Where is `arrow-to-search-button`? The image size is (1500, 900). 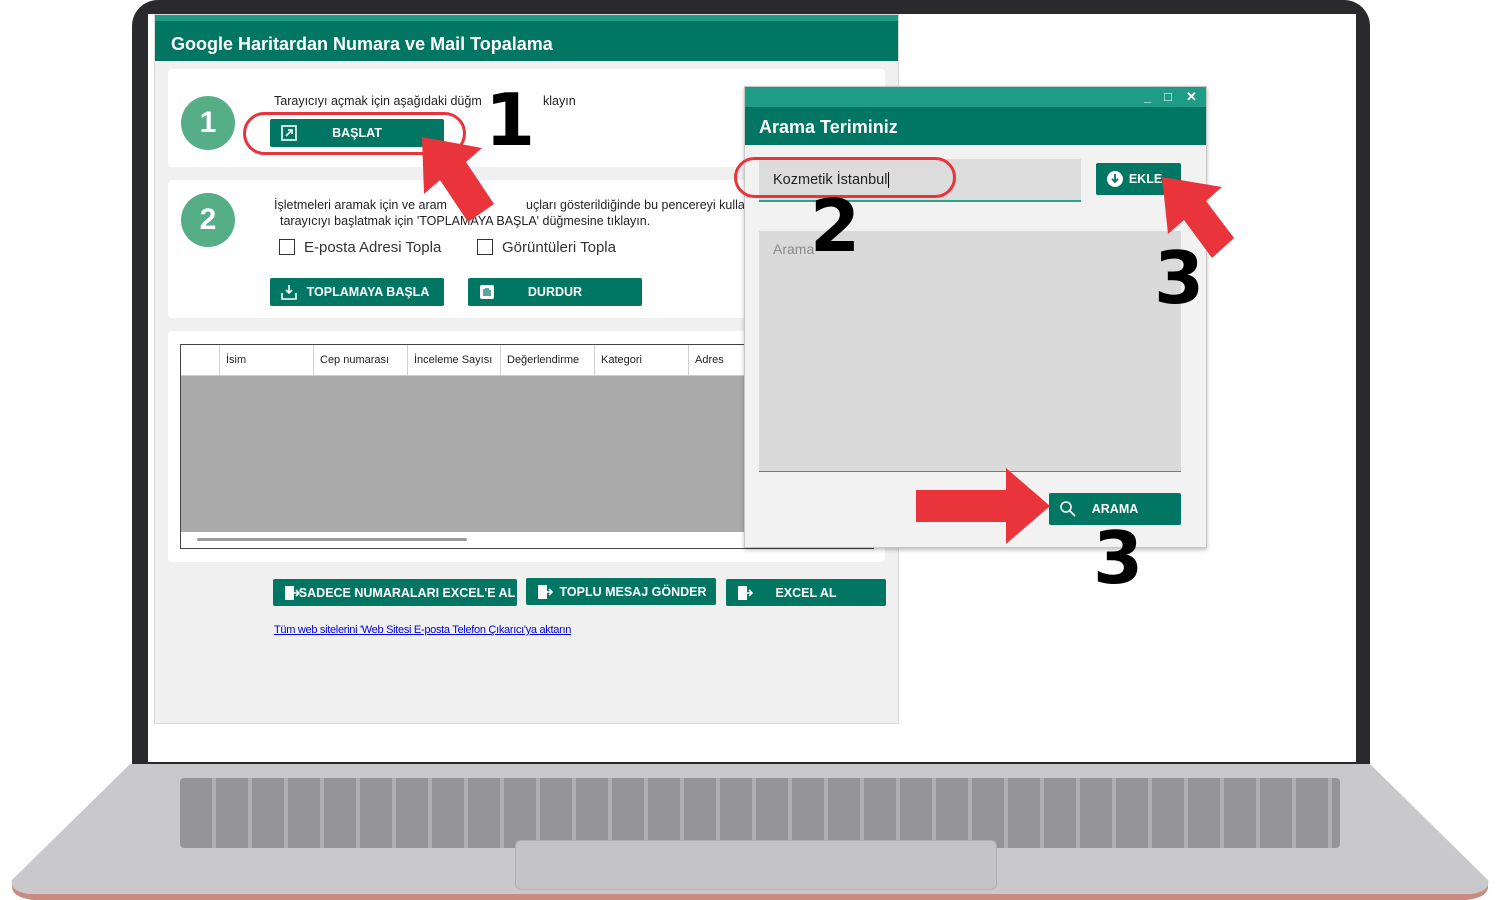 arrow-to-search-button is located at coordinates (983, 506).